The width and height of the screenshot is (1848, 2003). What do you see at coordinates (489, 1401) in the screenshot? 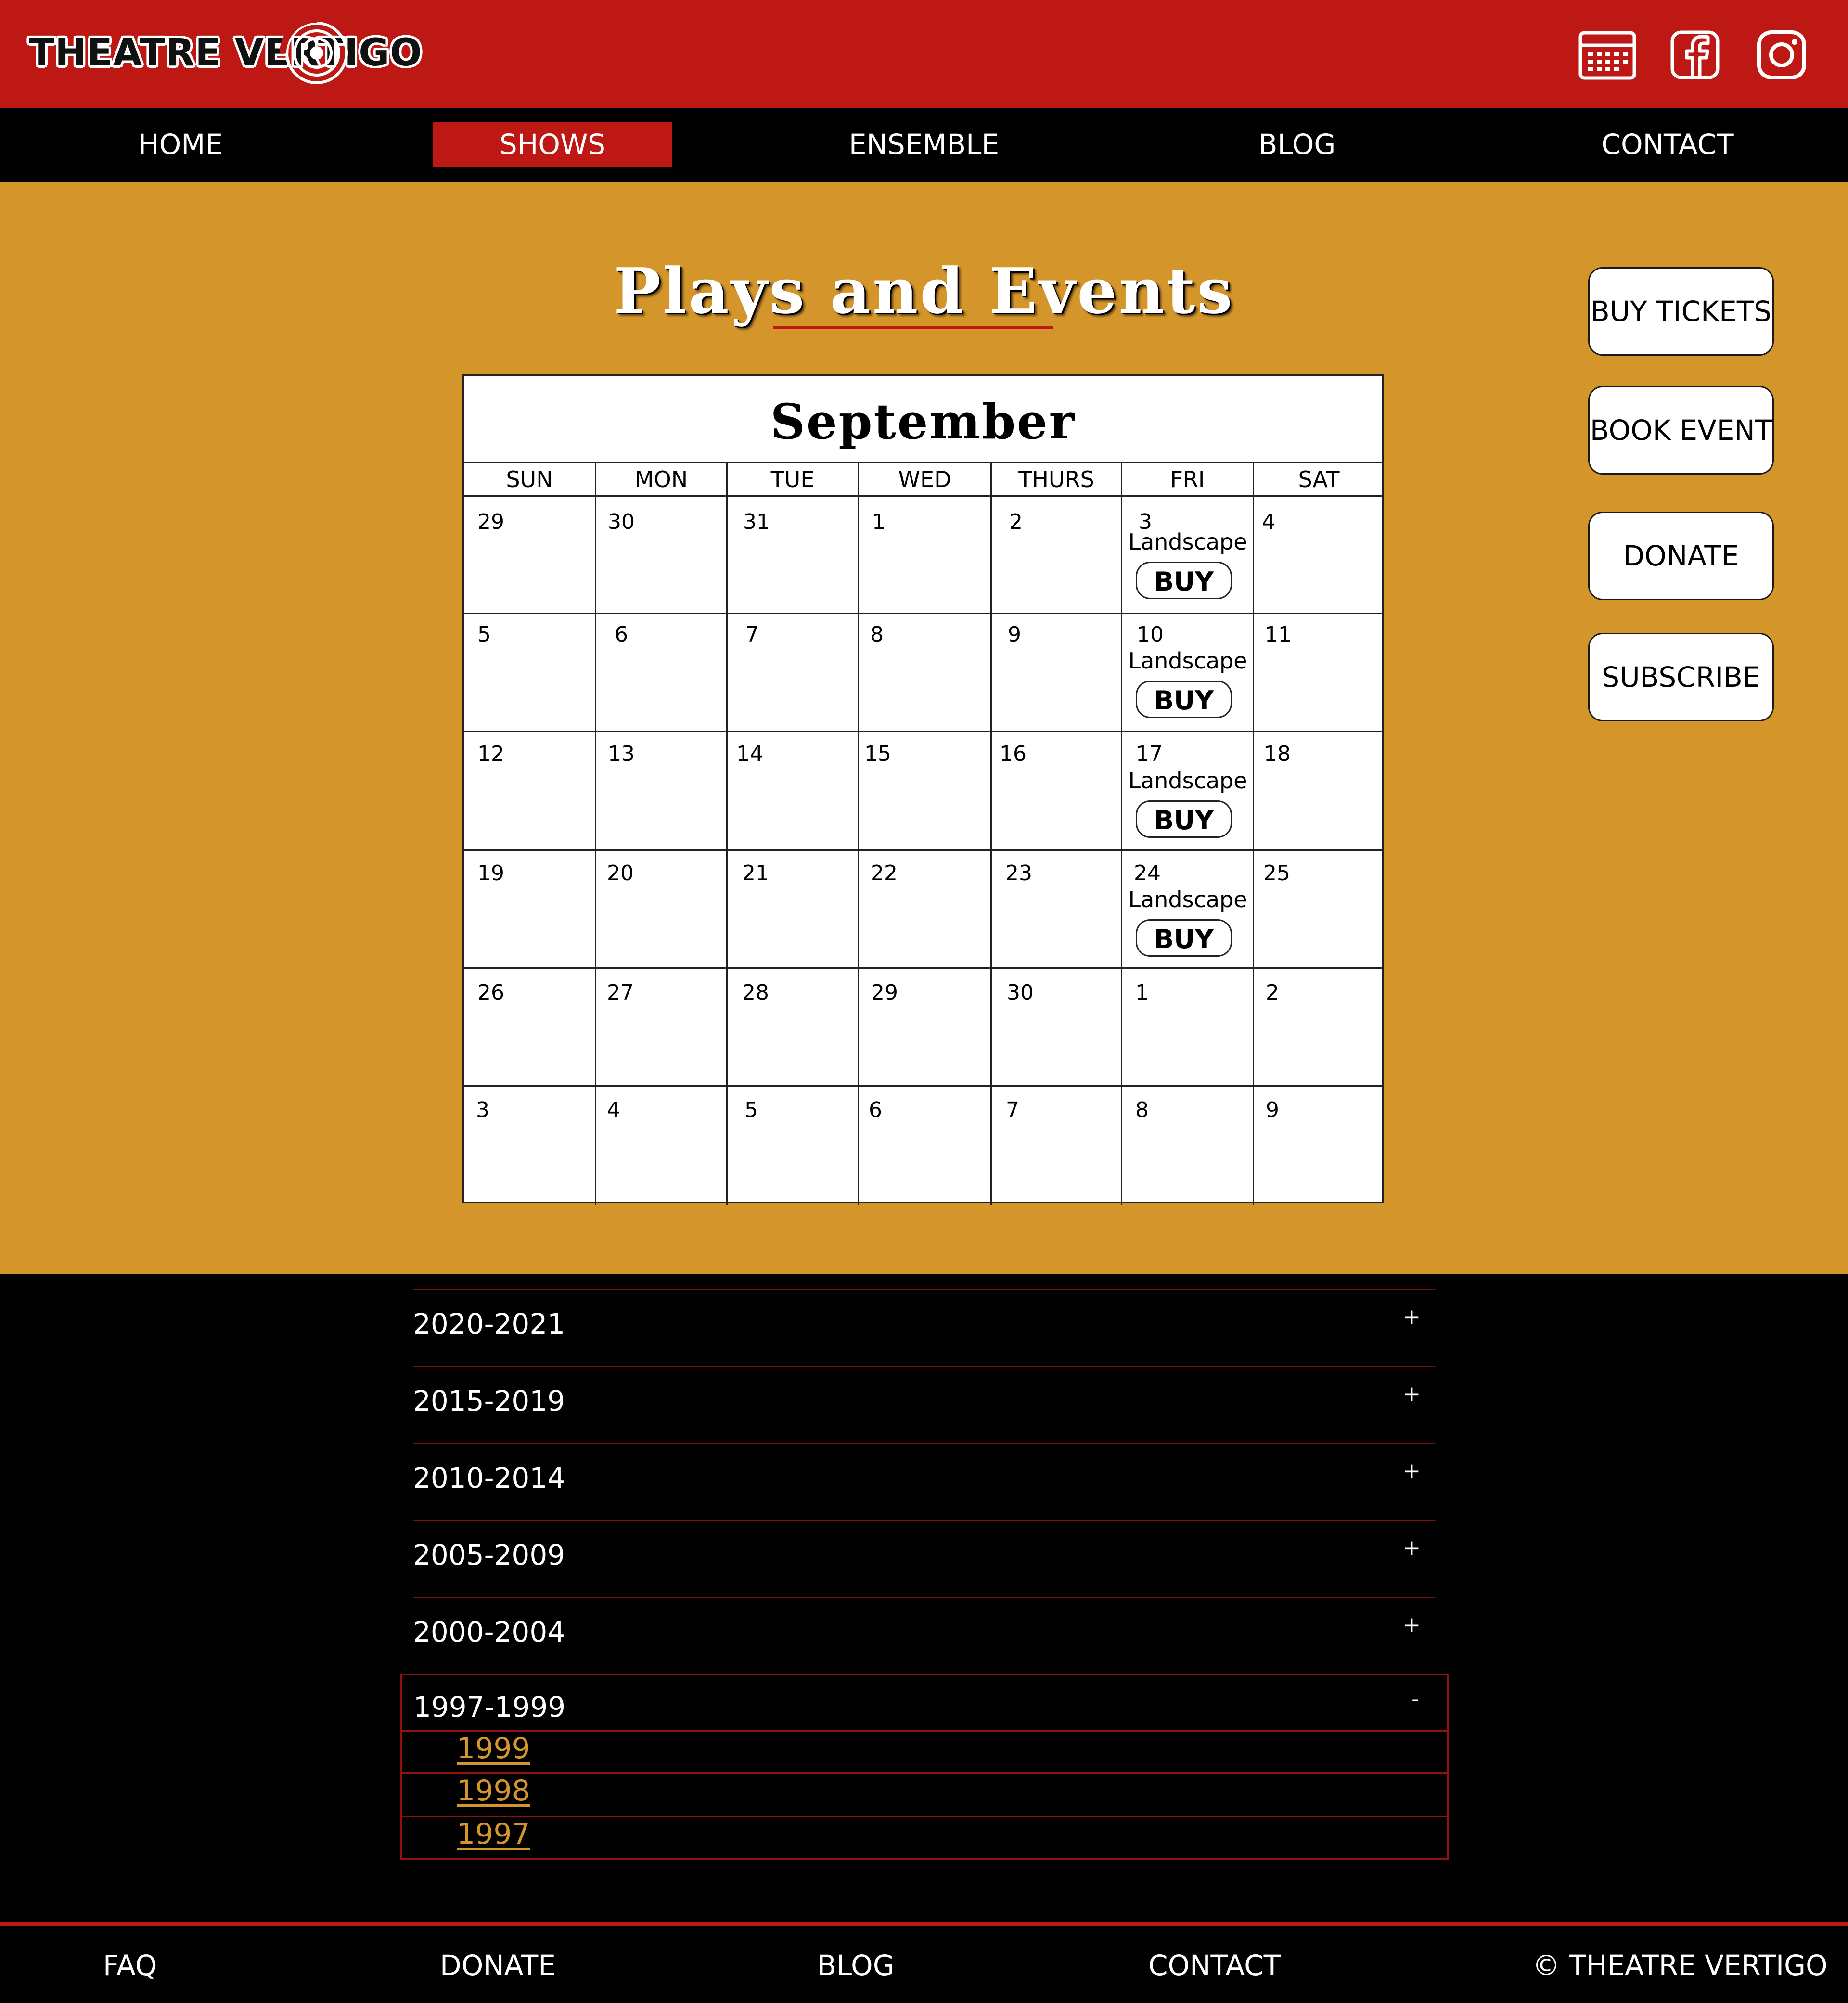
I see `archive-label: 2015-2019` at bounding box center [489, 1401].